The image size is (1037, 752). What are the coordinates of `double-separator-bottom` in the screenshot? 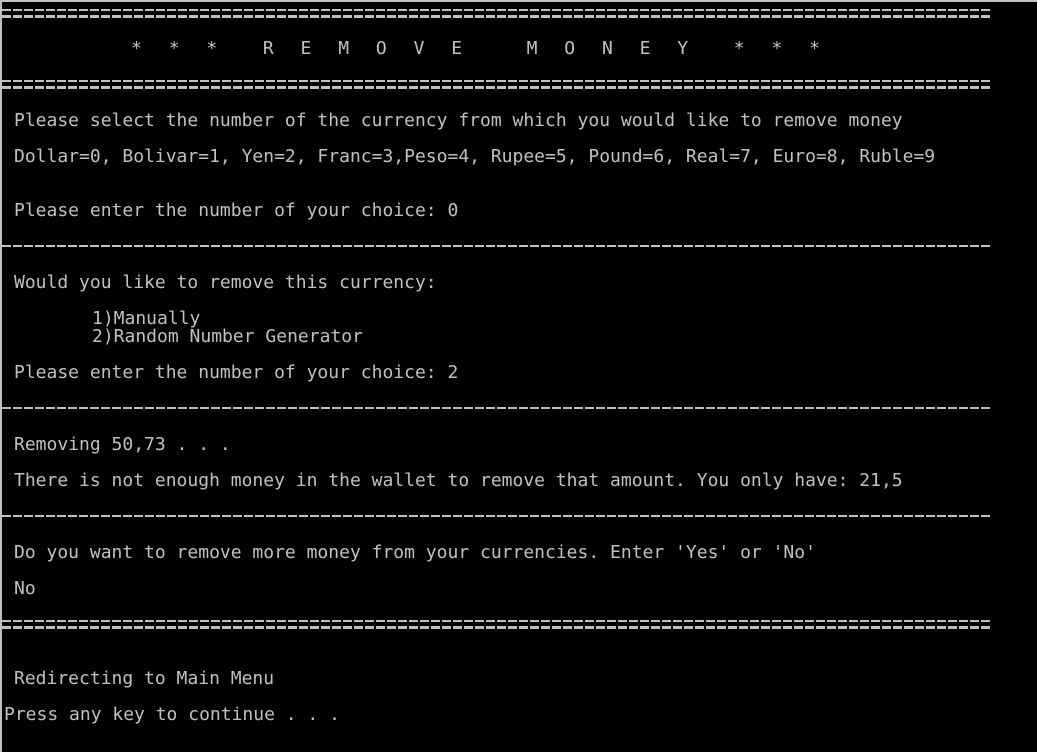 It's located at (497, 624).